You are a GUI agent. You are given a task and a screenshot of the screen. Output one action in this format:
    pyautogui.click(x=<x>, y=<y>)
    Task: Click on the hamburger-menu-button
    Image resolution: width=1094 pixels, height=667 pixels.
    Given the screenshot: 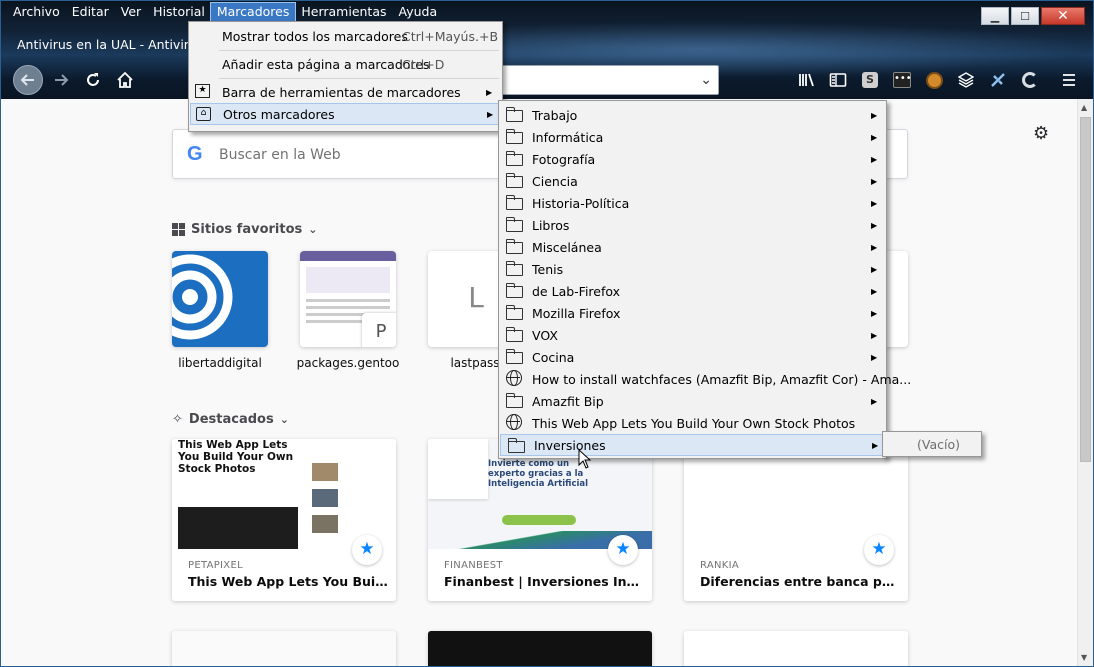 What is the action you would take?
    pyautogui.click(x=1069, y=80)
    